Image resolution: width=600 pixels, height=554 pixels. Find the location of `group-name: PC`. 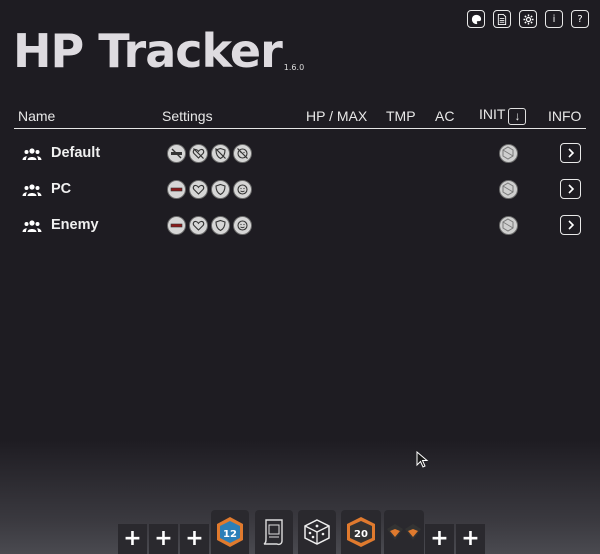

group-name: PC is located at coordinates (61, 189).